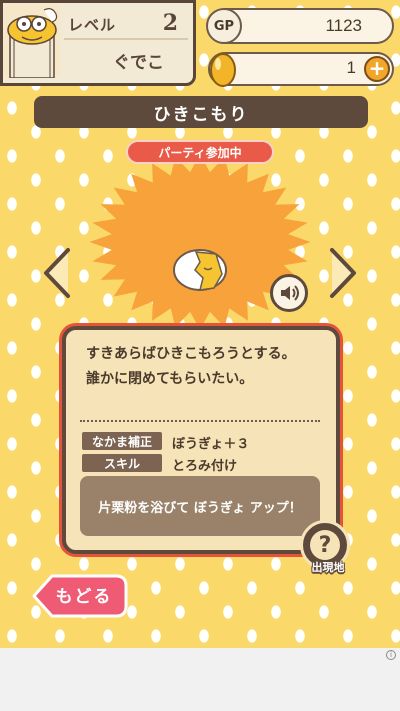 The image size is (400, 711). Describe the element at coordinates (200, 421) in the screenshot. I see `dotted-divider` at that location.